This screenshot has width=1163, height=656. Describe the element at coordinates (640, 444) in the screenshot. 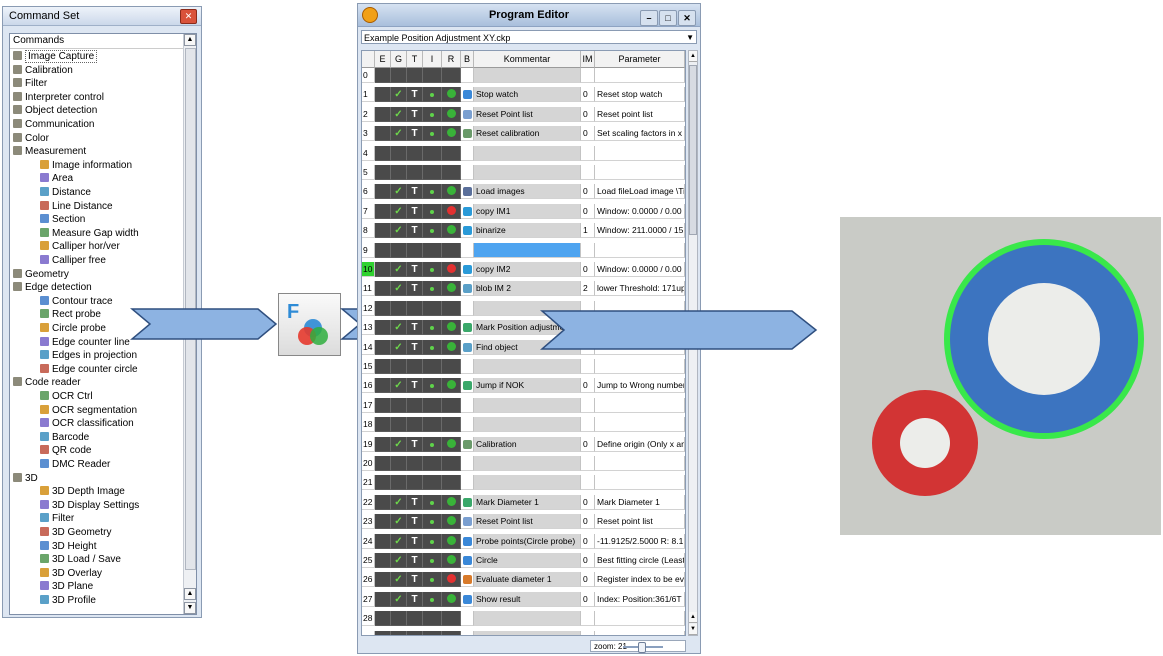

I see `parameter-cell: Define origin (Only x an` at that location.